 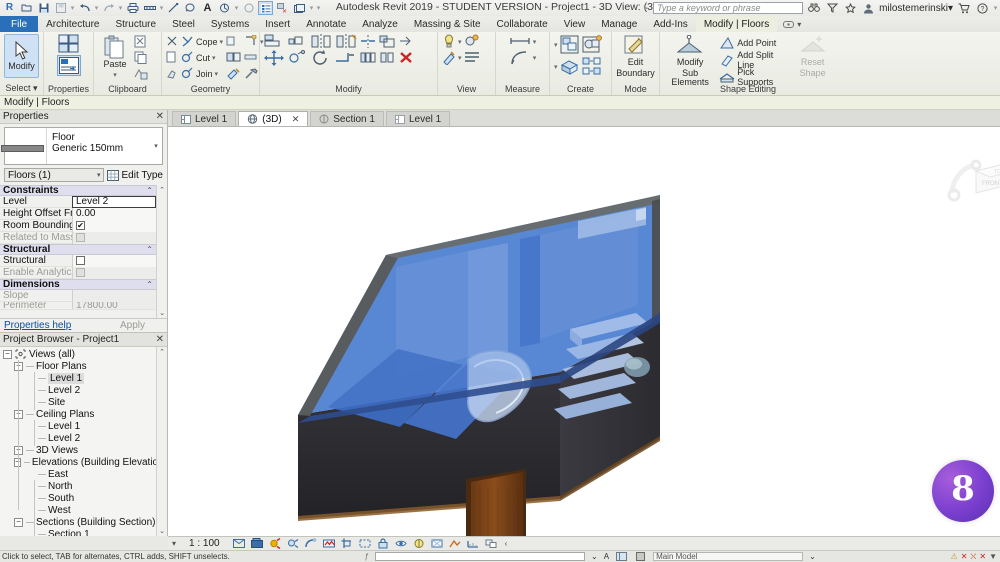 What do you see at coordinates (174, 543) in the screenshot?
I see `view-control-expand-icon: ▾` at bounding box center [174, 543].